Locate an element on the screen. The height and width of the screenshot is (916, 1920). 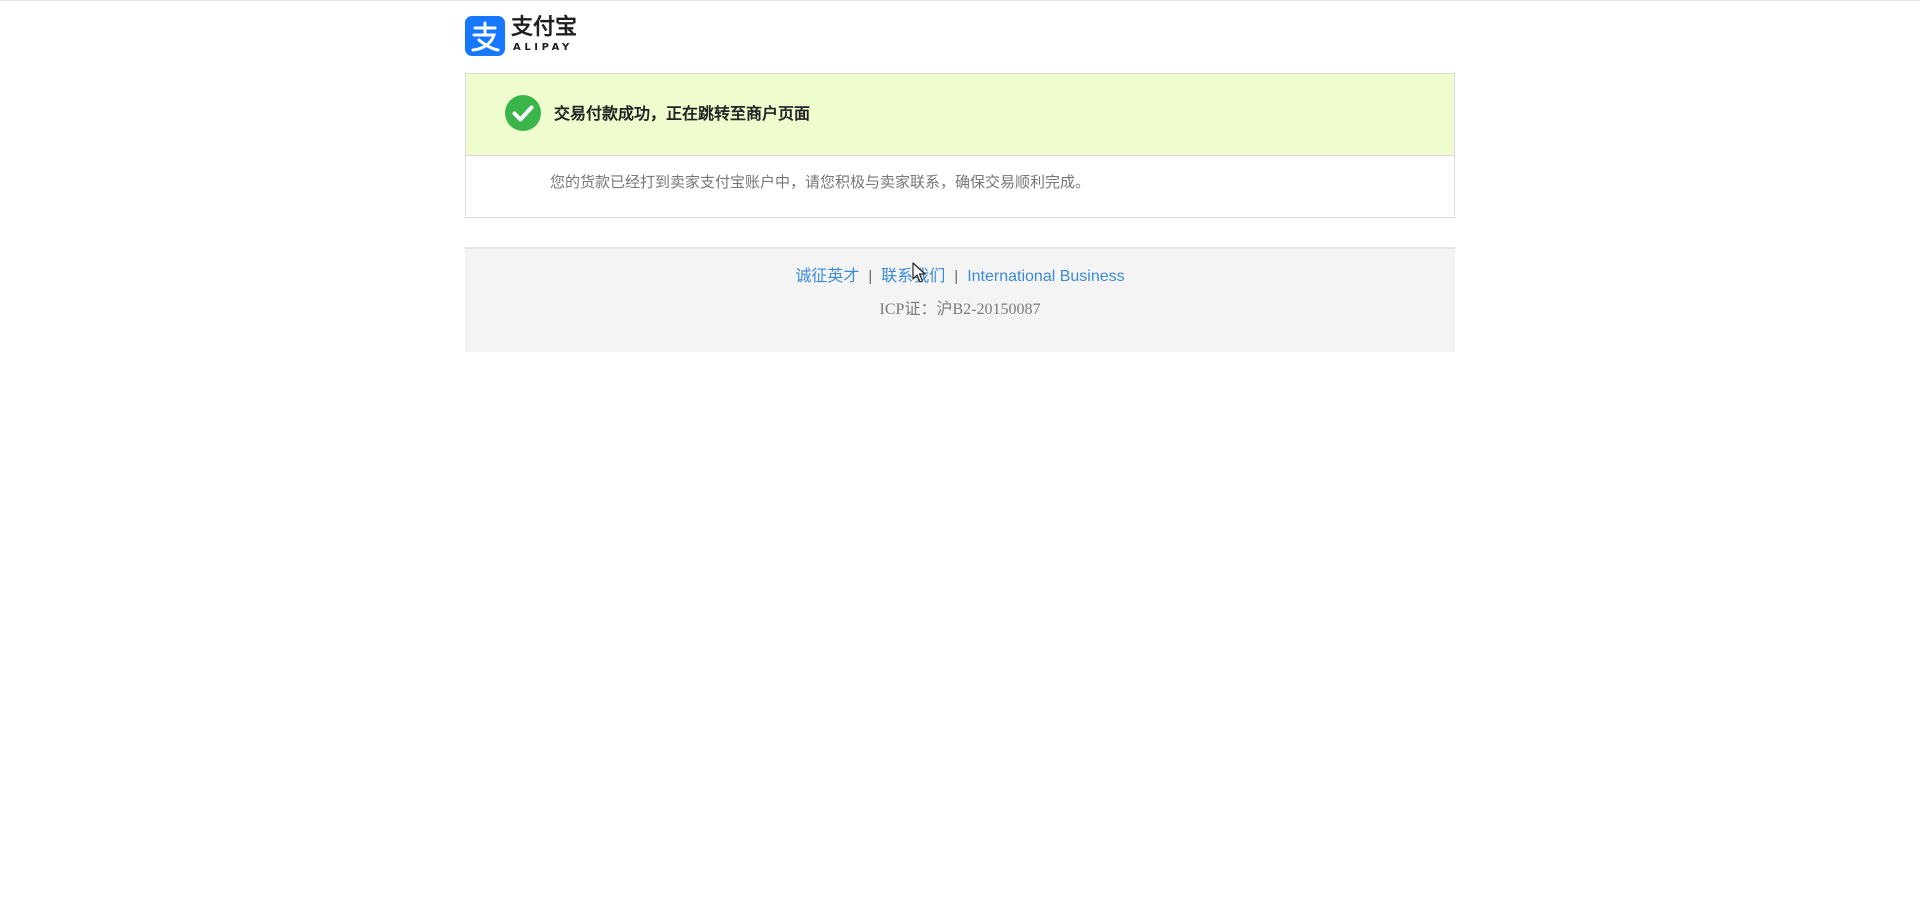
logo-subtext: ALIPAY is located at coordinates (543, 47).